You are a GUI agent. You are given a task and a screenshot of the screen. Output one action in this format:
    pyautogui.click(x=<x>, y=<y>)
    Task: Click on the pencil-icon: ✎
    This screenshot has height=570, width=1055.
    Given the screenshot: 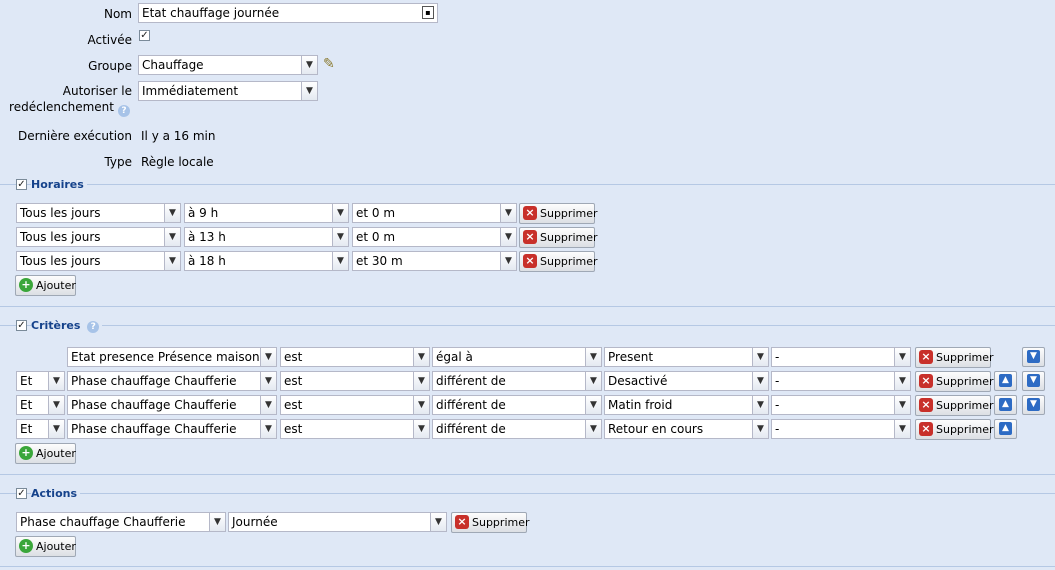 What is the action you would take?
    pyautogui.click(x=329, y=64)
    